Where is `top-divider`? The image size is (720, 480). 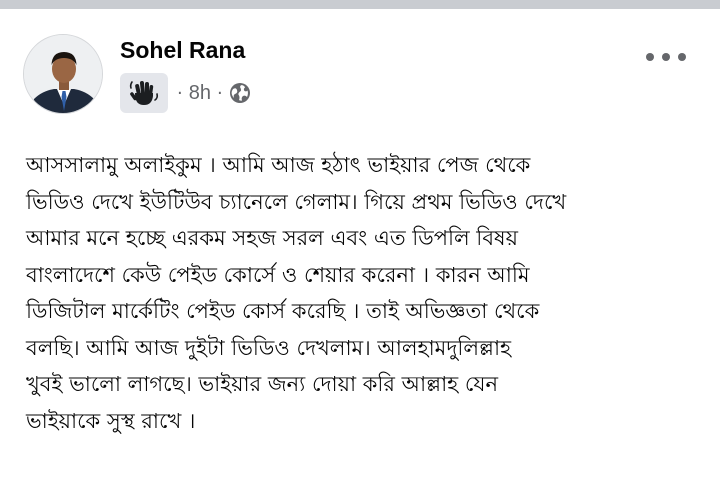
top-divider is located at coordinates (360, 4).